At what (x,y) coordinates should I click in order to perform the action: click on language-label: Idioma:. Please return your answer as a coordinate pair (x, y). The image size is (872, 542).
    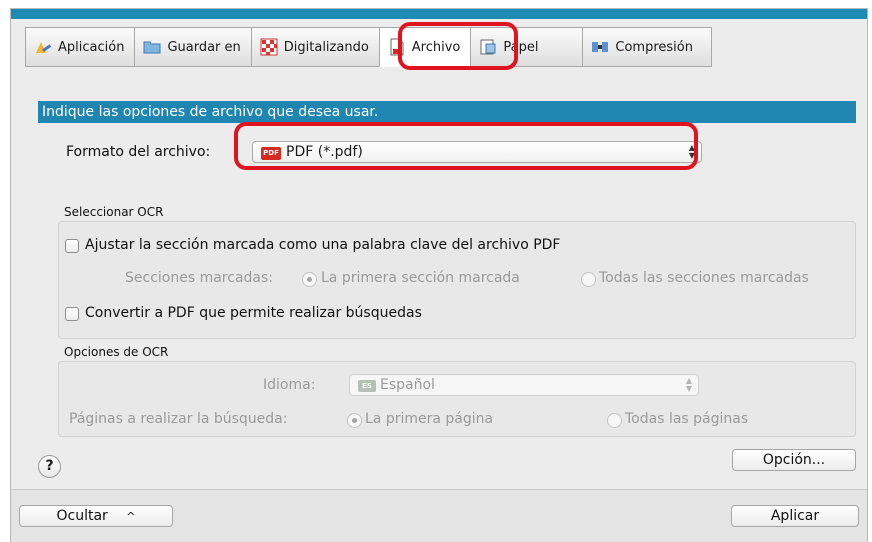
    Looking at the image, I should click on (289, 385).